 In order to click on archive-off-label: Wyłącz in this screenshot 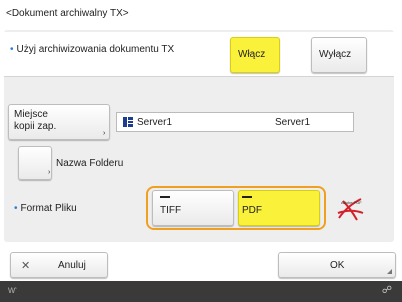, I will do `click(335, 54)`.